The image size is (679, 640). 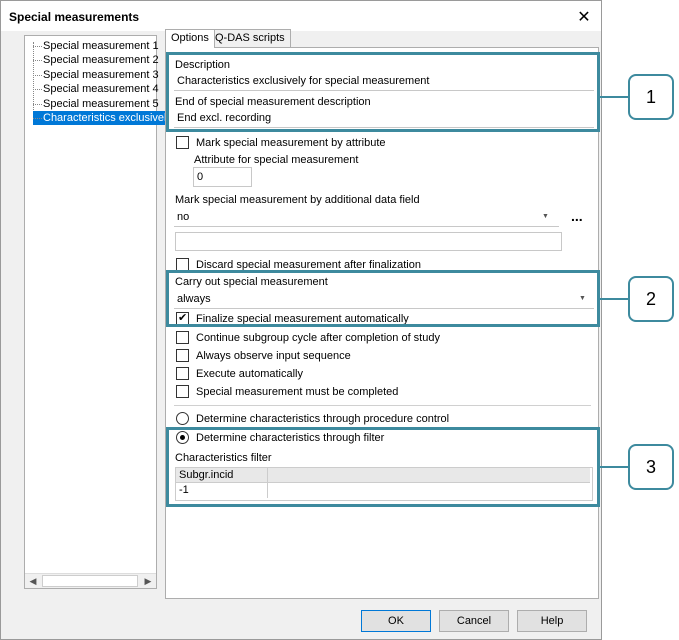 What do you see at coordinates (276, 160) in the screenshot?
I see `attribute-label: Attribute for special measurement` at bounding box center [276, 160].